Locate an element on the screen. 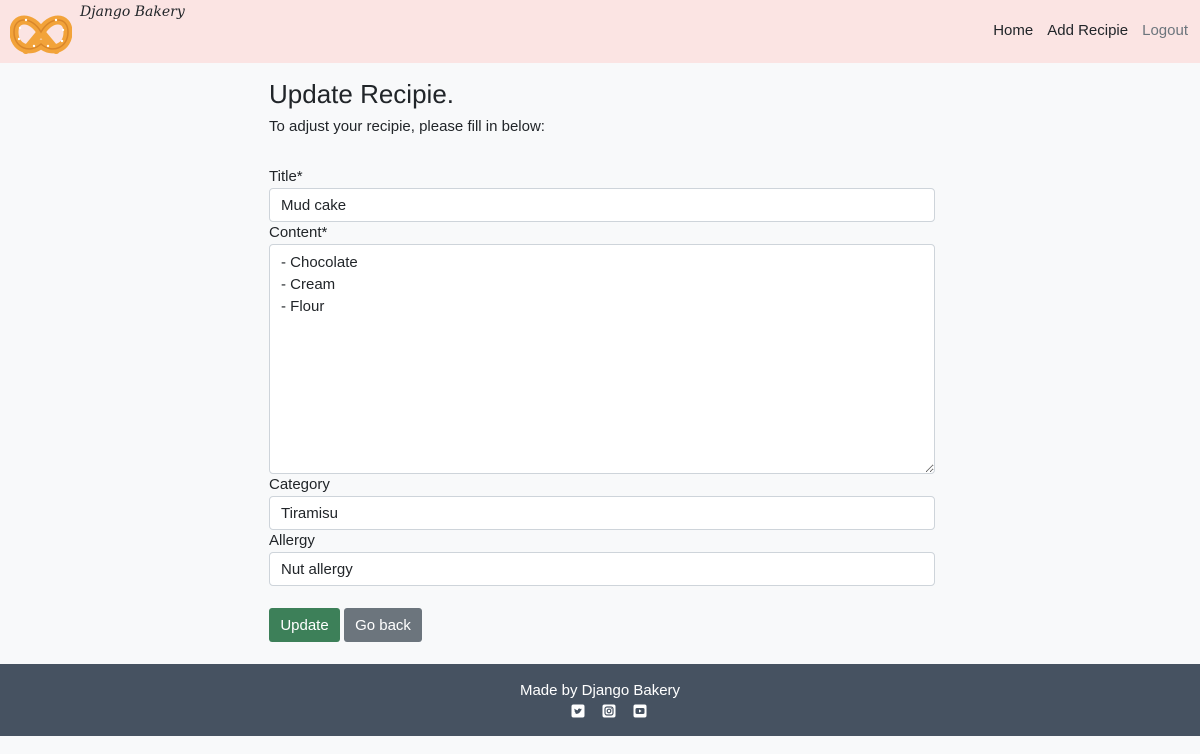 This screenshot has width=1200, height=754. nav-links: Home Add Recipie Logout is located at coordinates (1090, 30).